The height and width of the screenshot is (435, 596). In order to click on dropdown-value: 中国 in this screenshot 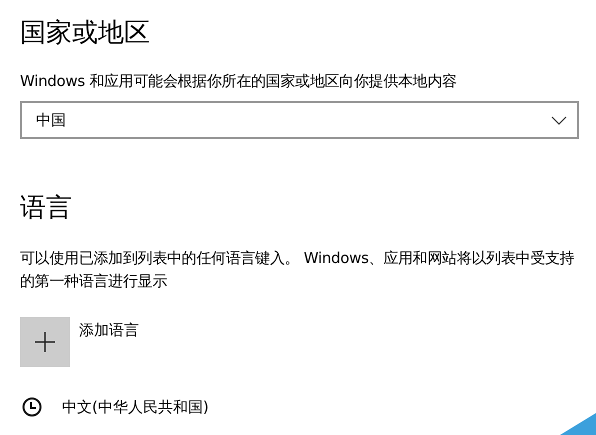, I will do `click(51, 120)`.